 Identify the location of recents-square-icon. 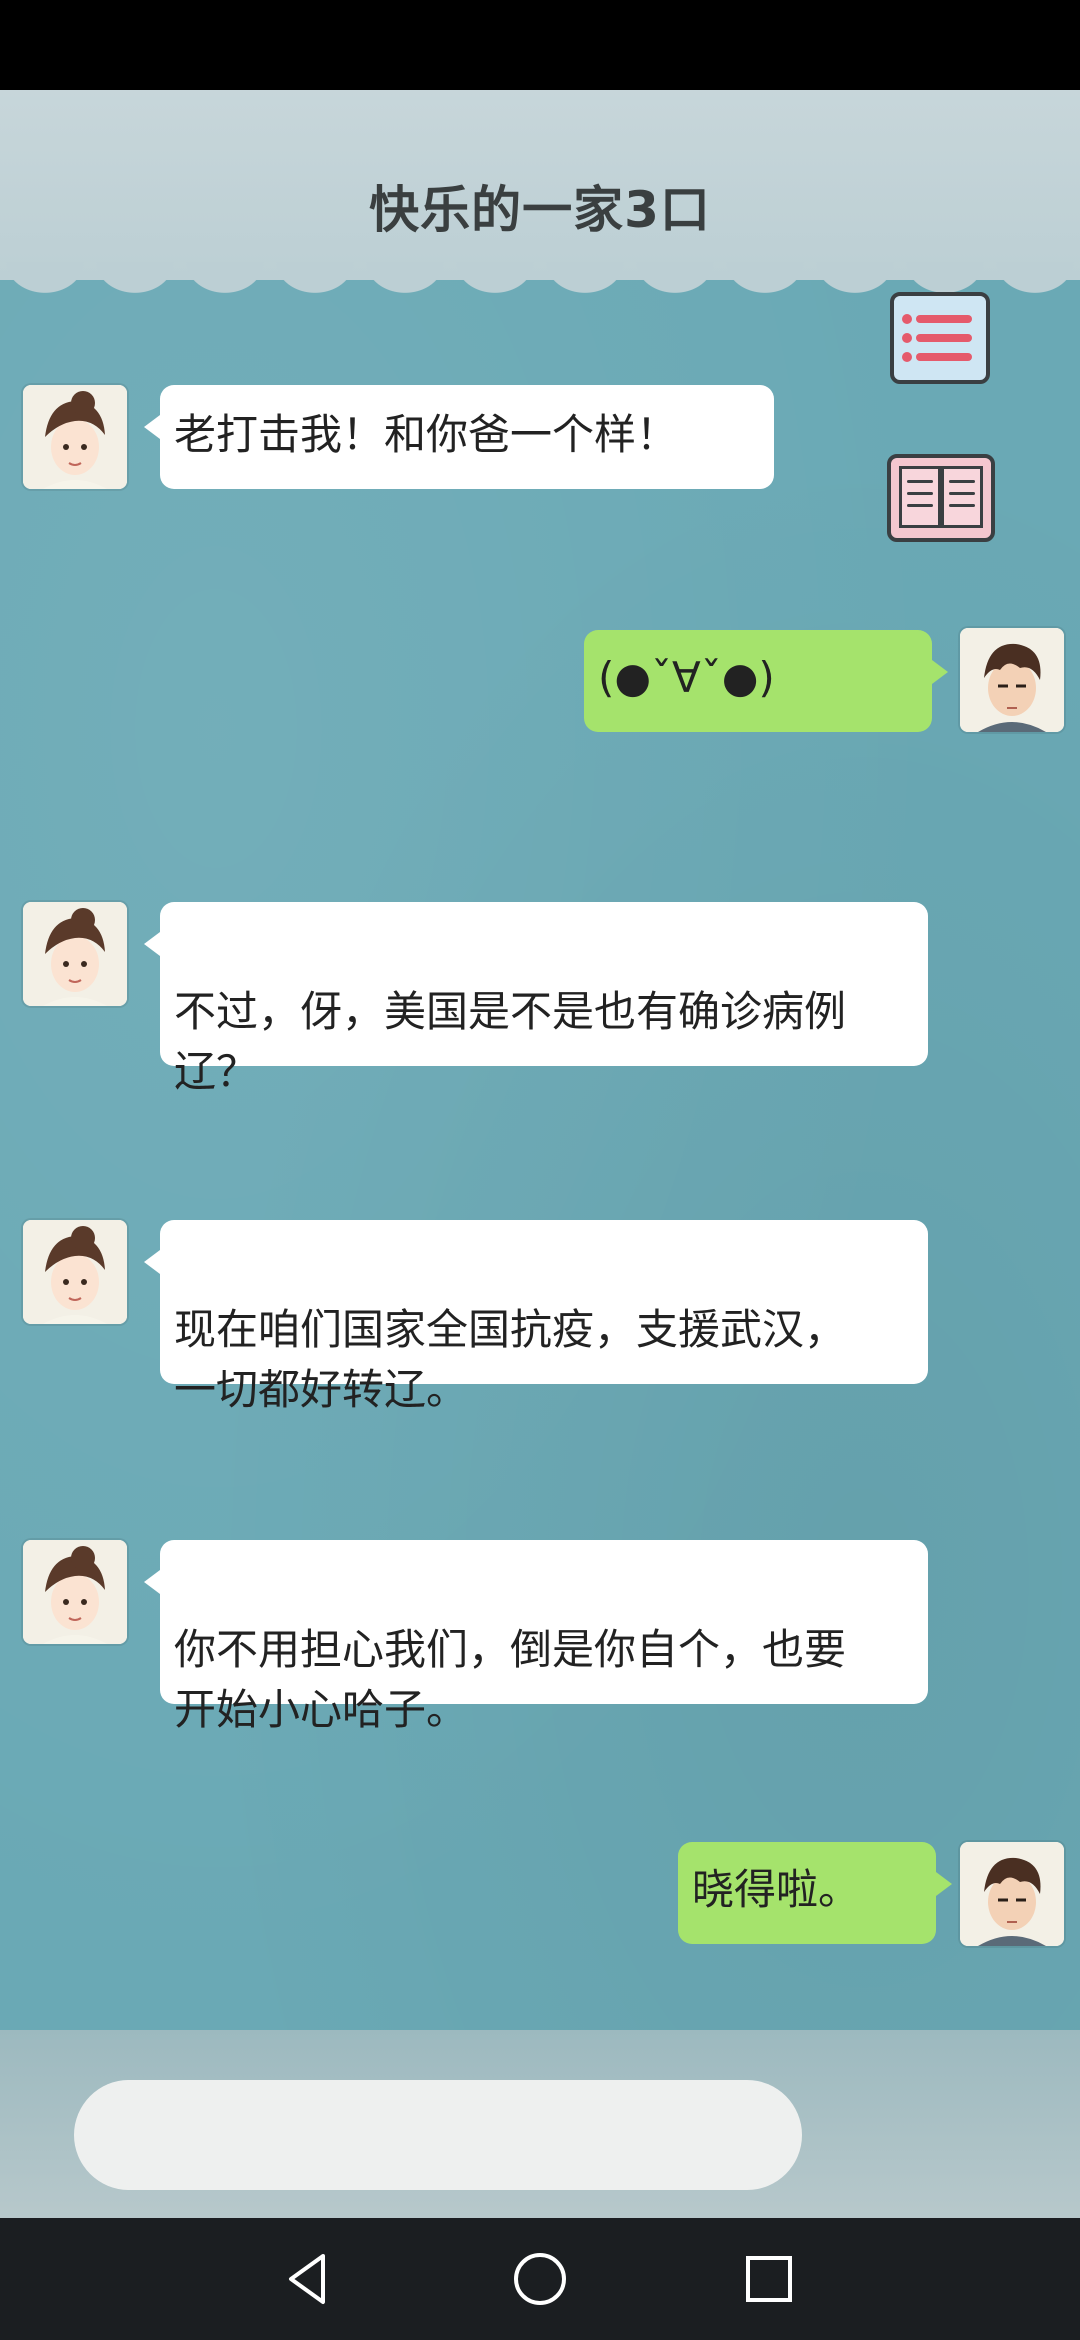
(769, 2279).